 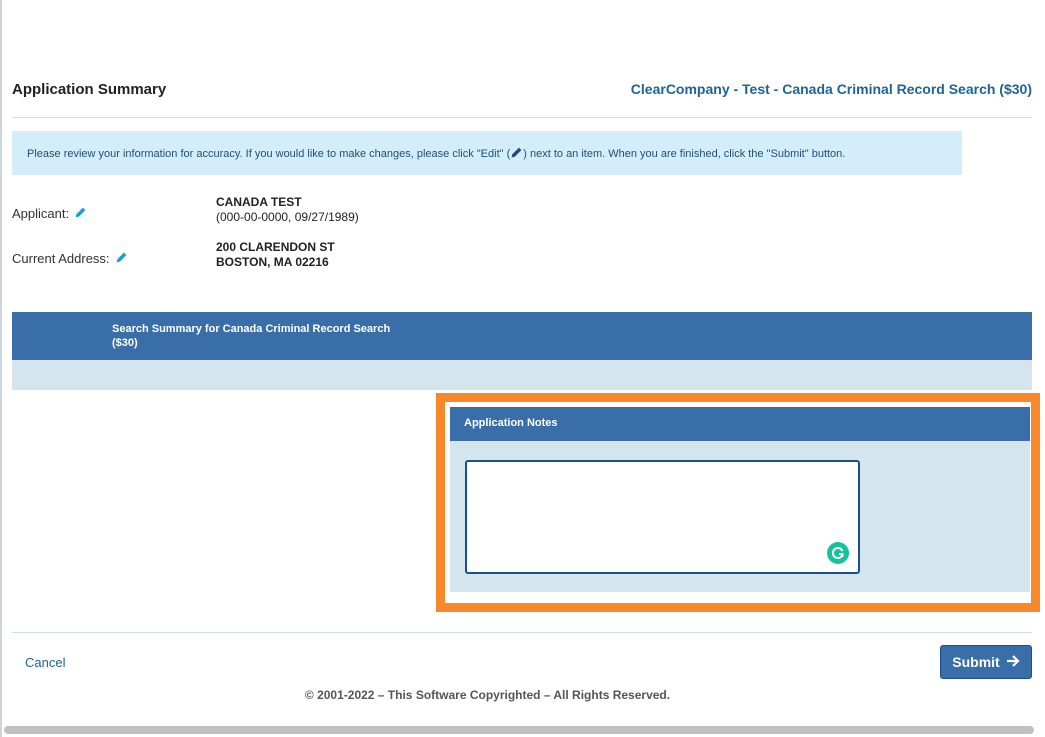 What do you see at coordinates (272, 262) in the screenshot?
I see `address-line2: BOSTON, MA 02216` at bounding box center [272, 262].